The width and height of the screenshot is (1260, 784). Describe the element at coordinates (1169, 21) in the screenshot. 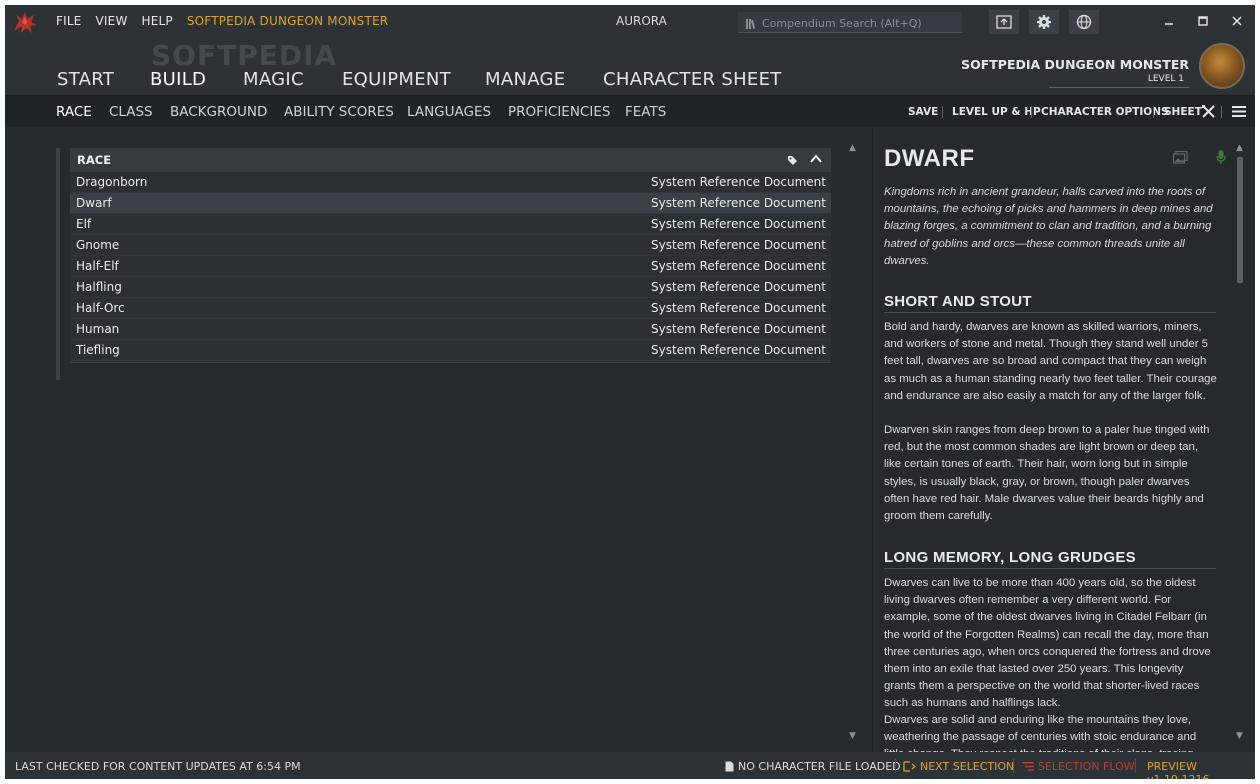

I see `minimize-button` at that location.